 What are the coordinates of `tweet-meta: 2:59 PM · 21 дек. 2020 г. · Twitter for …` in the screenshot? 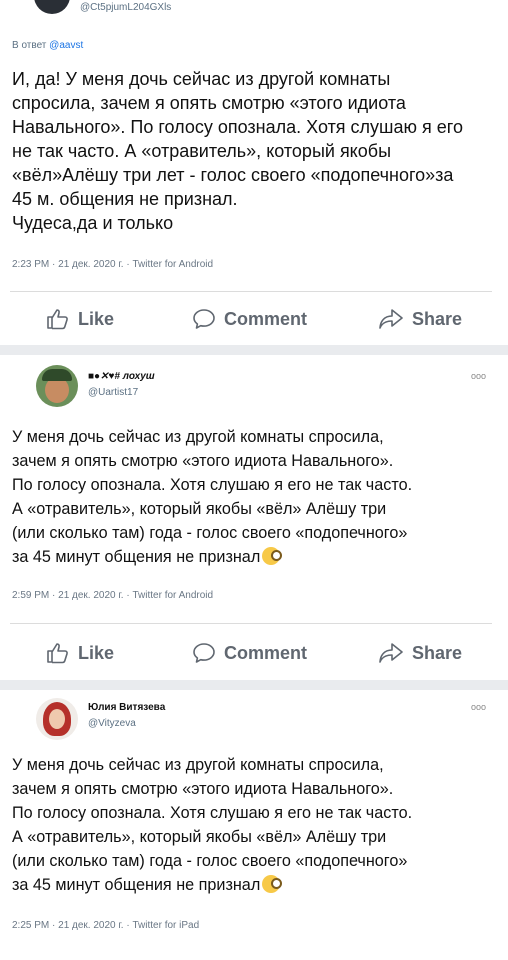 It's located at (113, 595).